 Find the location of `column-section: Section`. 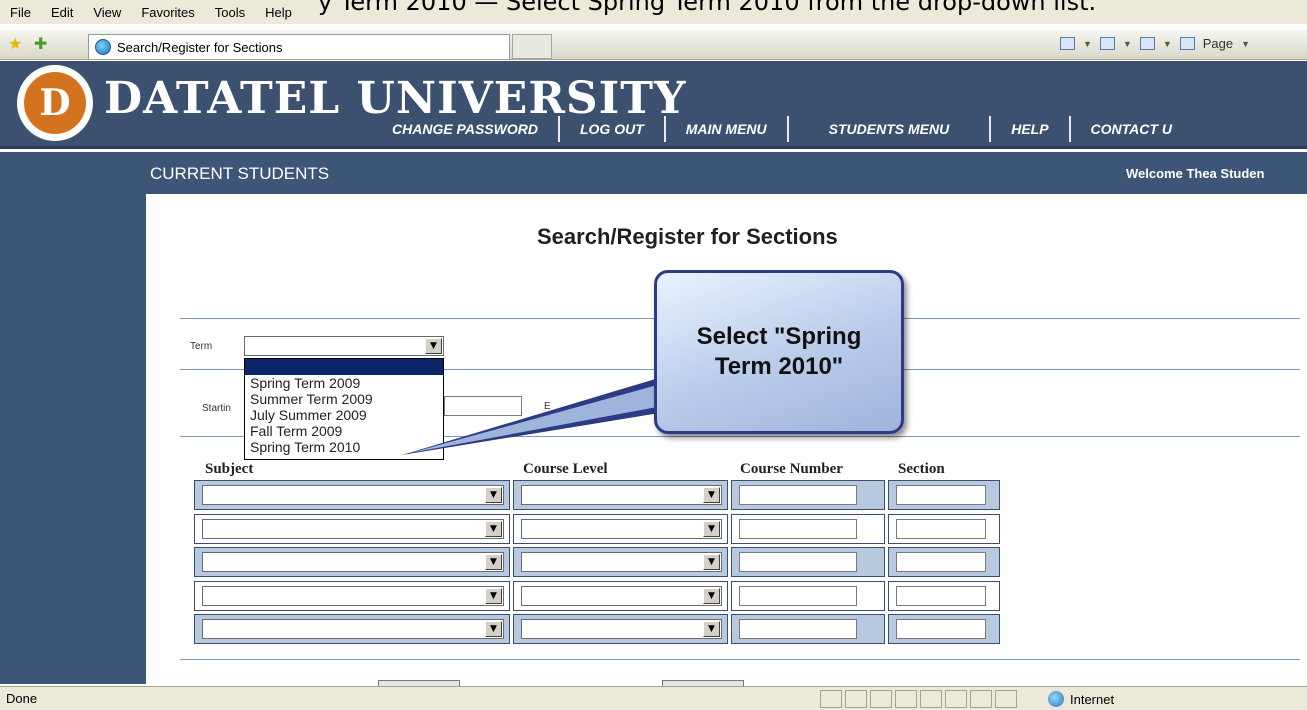

column-section: Section is located at coordinates (921, 469).